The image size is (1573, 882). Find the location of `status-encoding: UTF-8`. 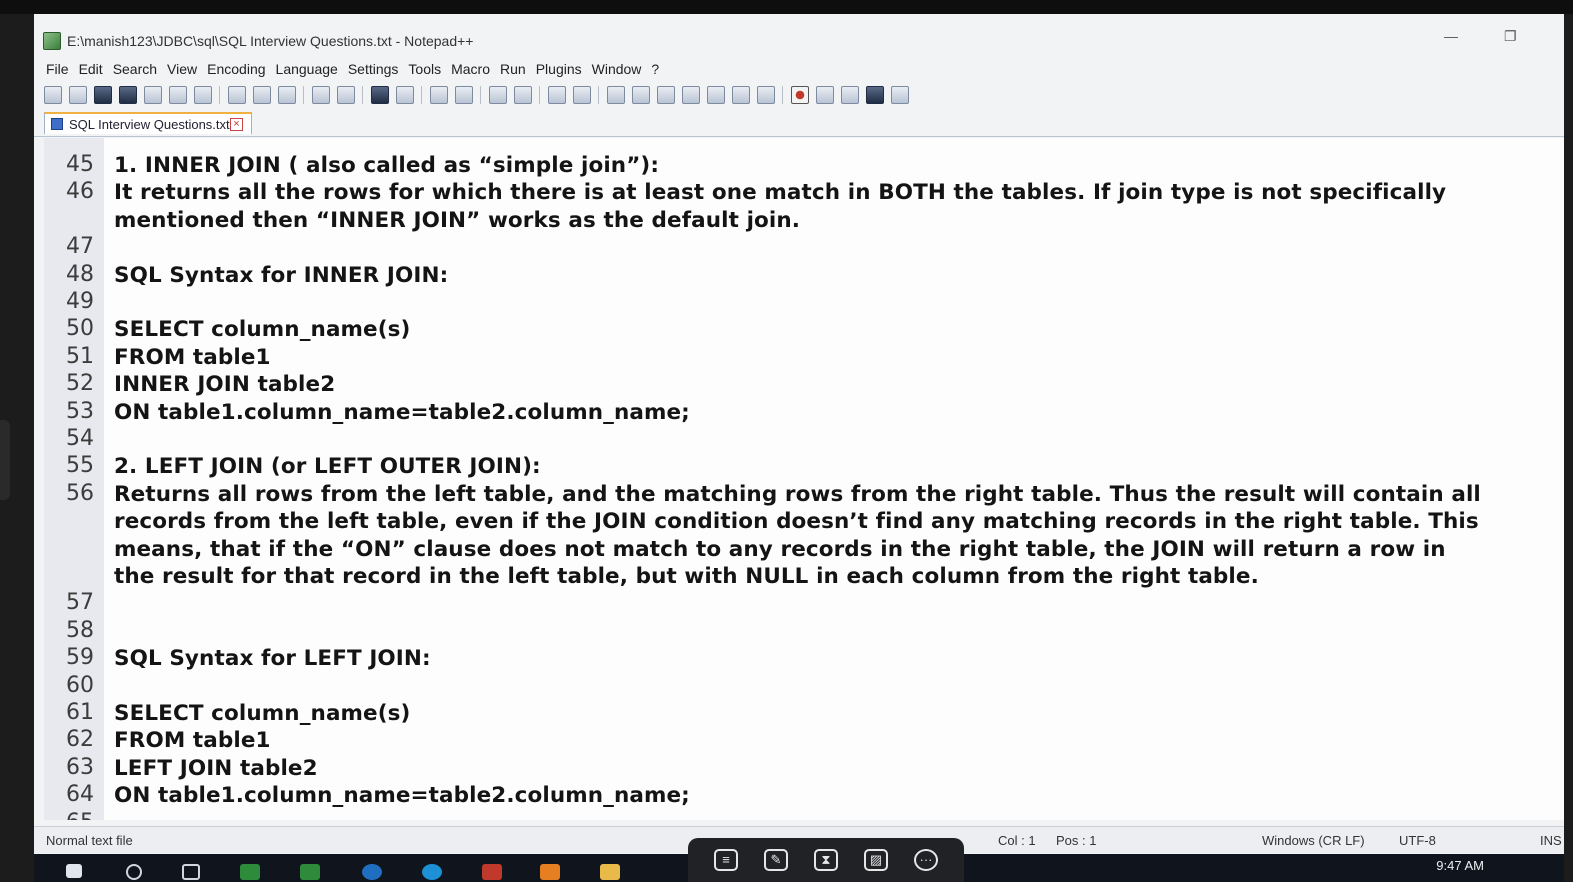

status-encoding: UTF-8 is located at coordinates (1417, 840).